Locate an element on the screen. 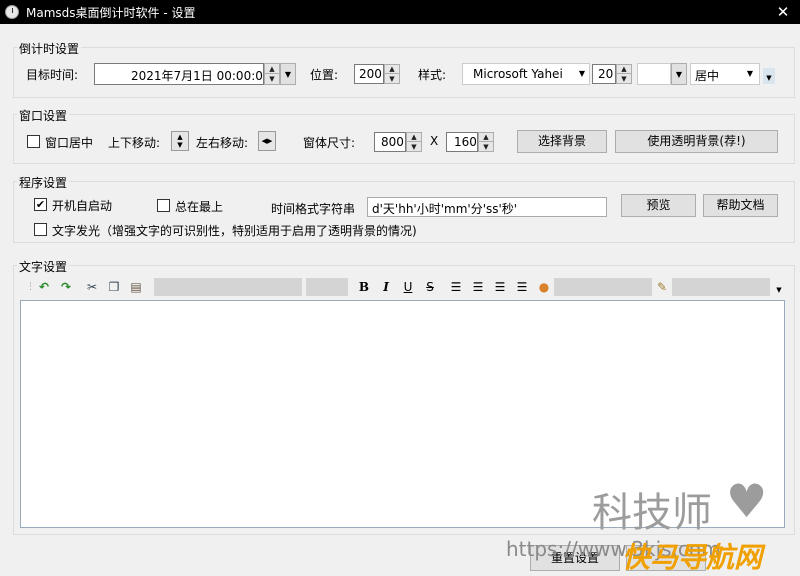 The width and height of the screenshot is (800, 576). title-bar: Mamsds桌面倒计时软件 - 设置 ✕ is located at coordinates (400, 12).